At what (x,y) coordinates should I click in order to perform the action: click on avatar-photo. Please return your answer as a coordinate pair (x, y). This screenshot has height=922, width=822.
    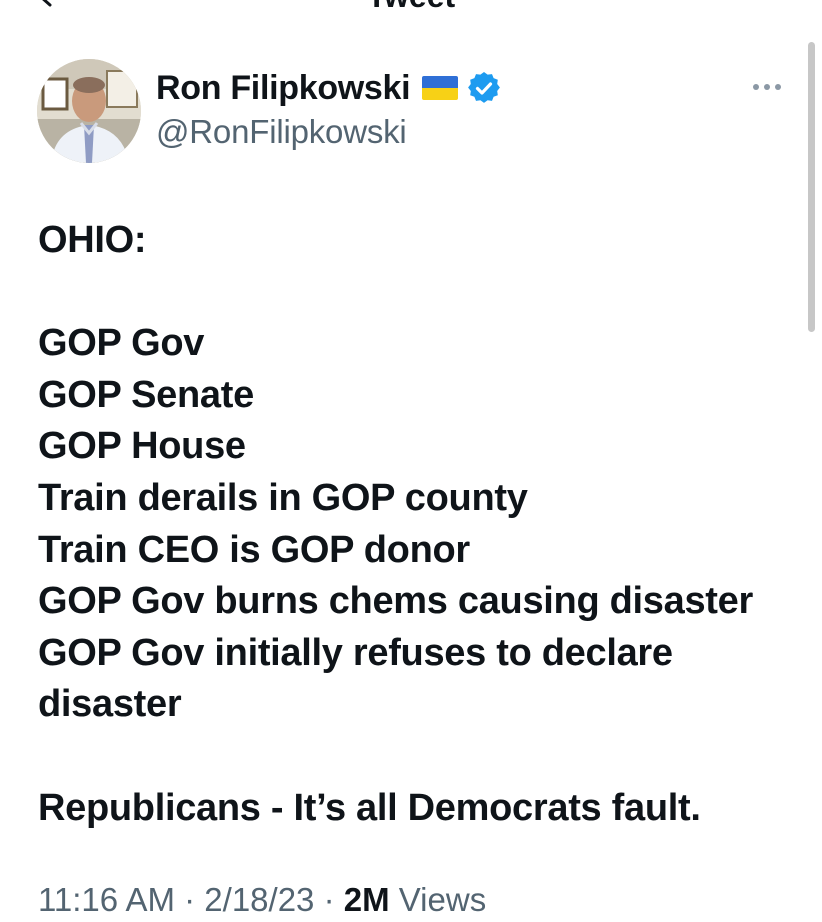
    Looking at the image, I should click on (89, 111).